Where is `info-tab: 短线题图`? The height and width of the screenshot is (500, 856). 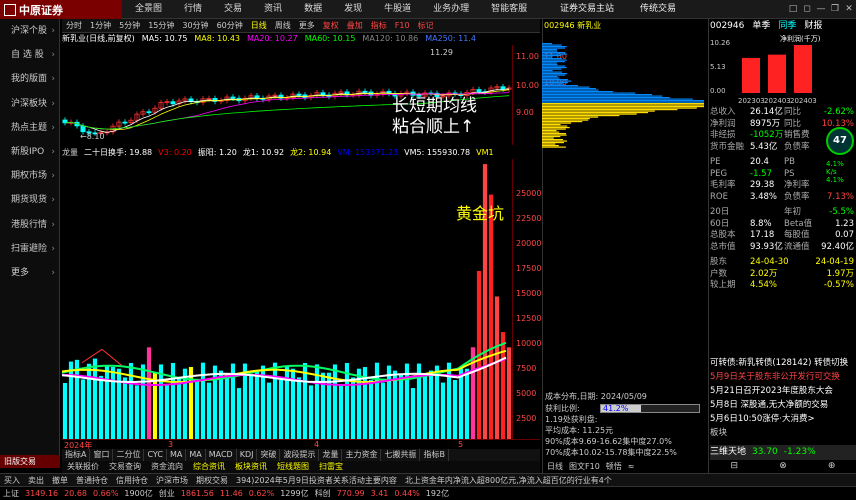
info-tab: 短线题图 is located at coordinates (293, 467).